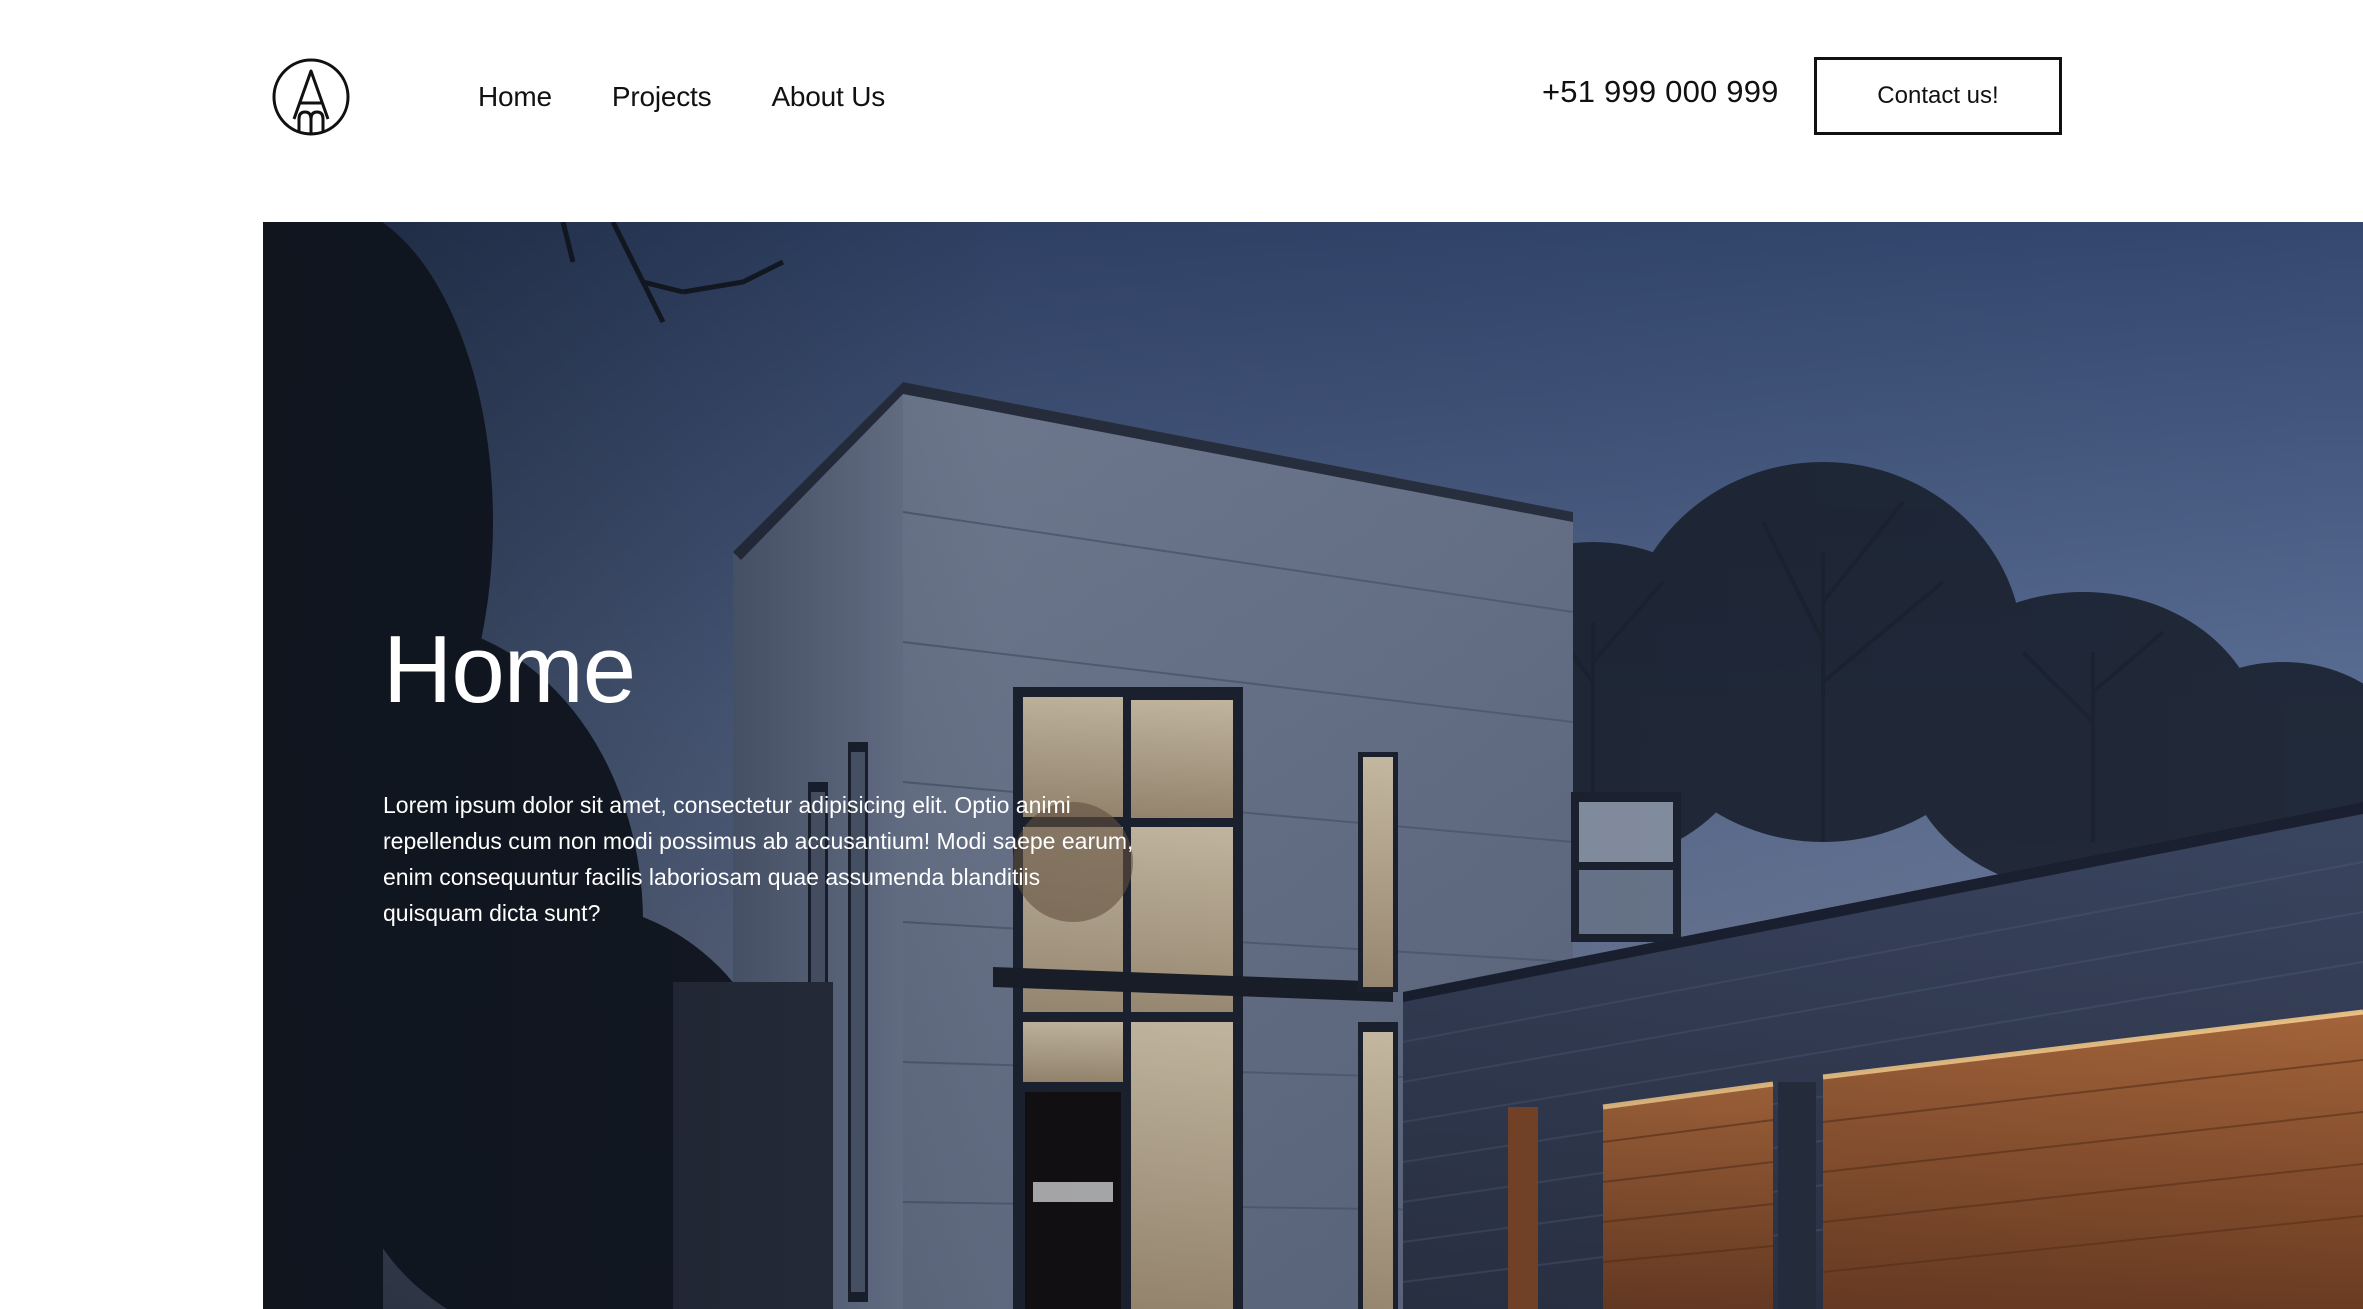  Describe the element at coordinates (1938, 96) in the screenshot. I see `contact-button: Contact us!` at that location.